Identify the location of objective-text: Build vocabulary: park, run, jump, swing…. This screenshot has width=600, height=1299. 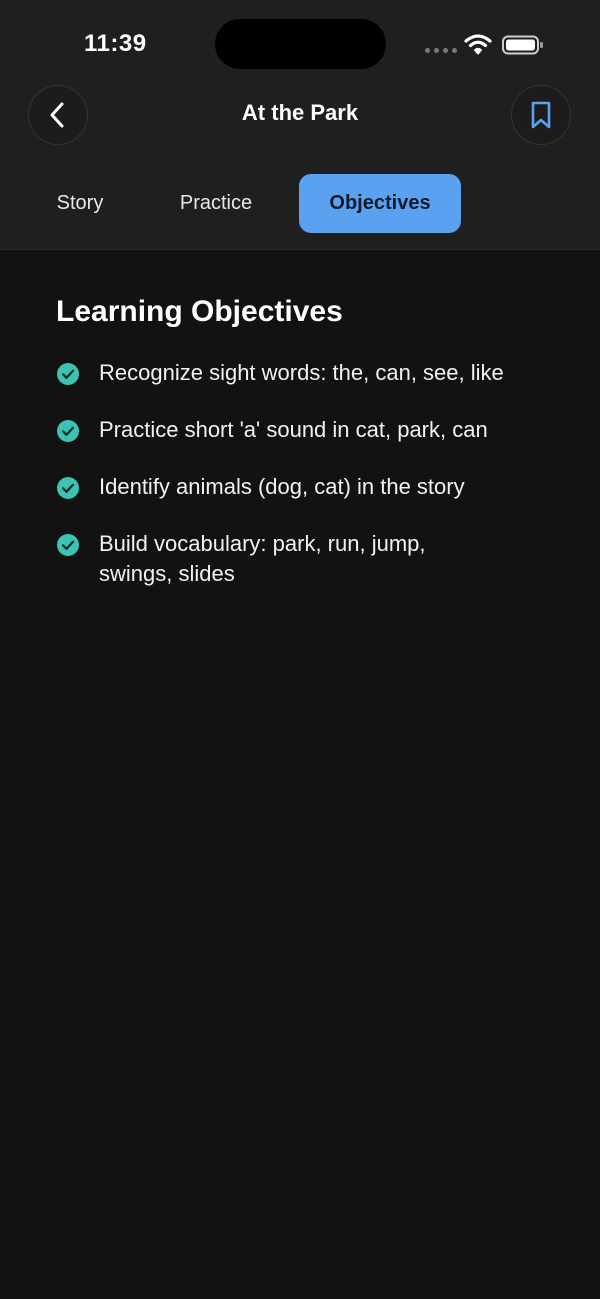
(262, 558).